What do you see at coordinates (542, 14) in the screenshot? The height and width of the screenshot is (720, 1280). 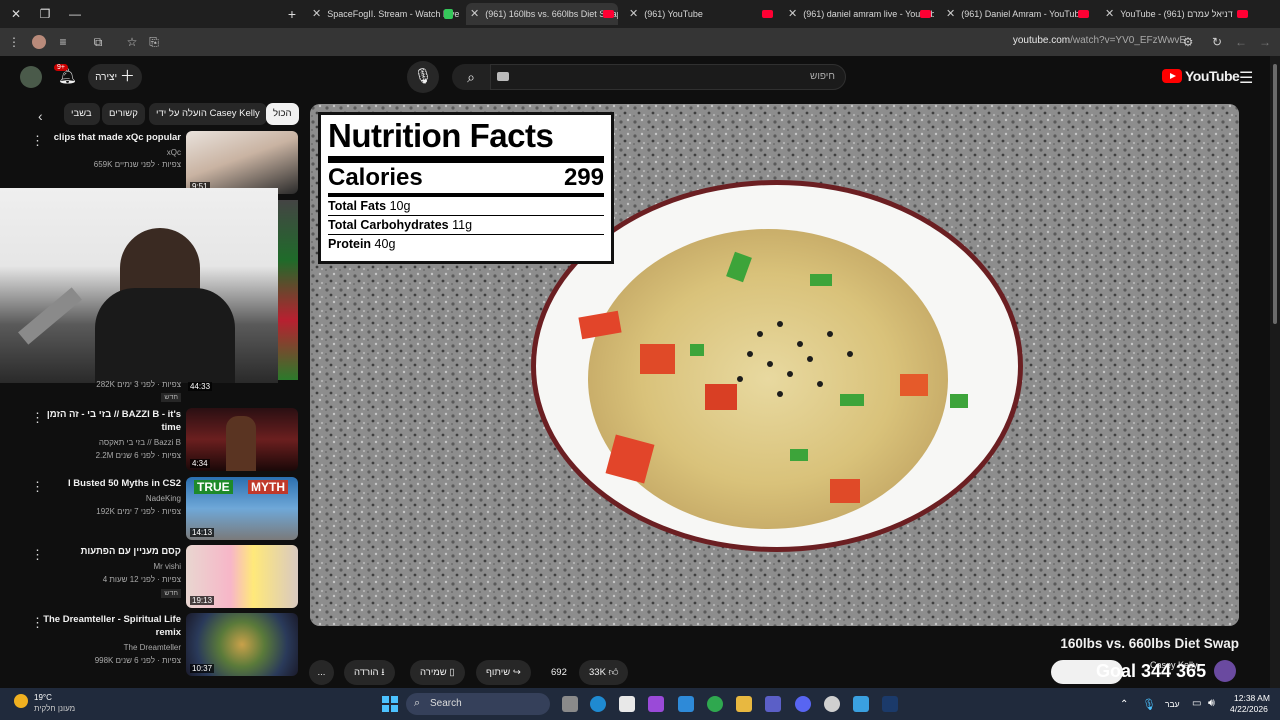 I see `tab-diet-swap: ✕ (961) 160lbs vs. 660lbs Diet Swap` at bounding box center [542, 14].